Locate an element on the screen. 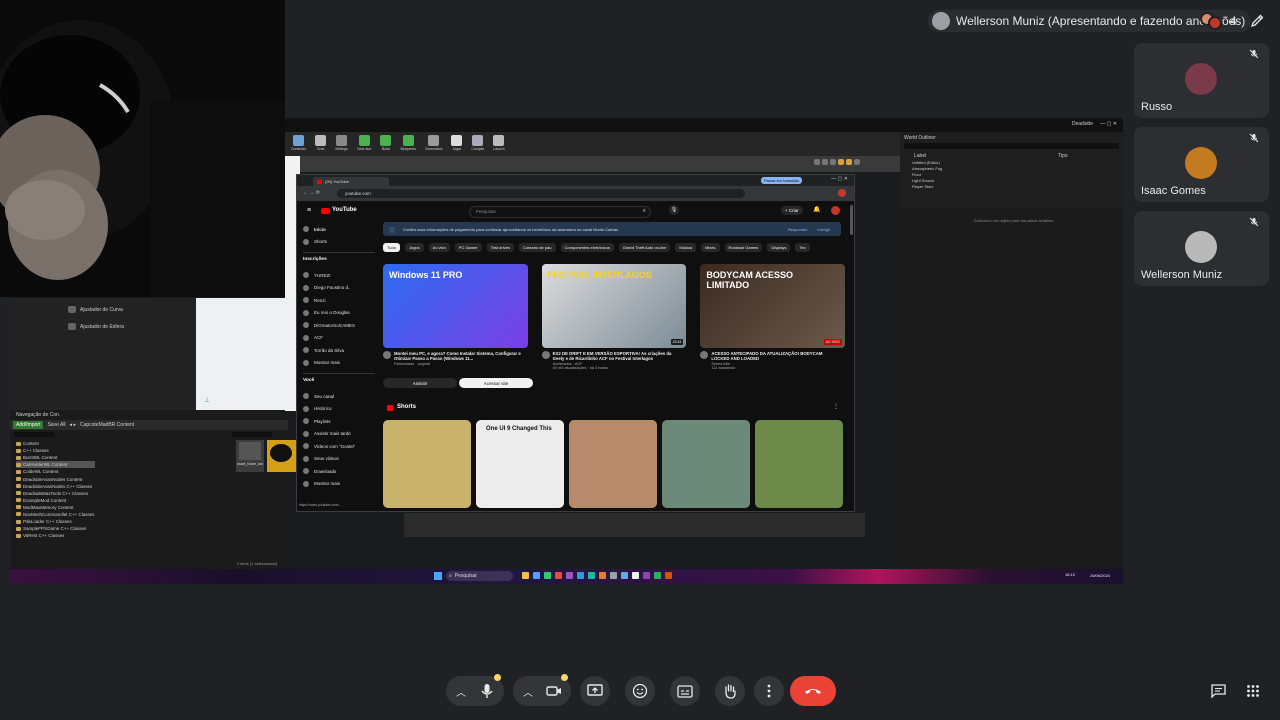  folder-item: DeadsideAvanNodes Content is located at coordinates (55, 478).